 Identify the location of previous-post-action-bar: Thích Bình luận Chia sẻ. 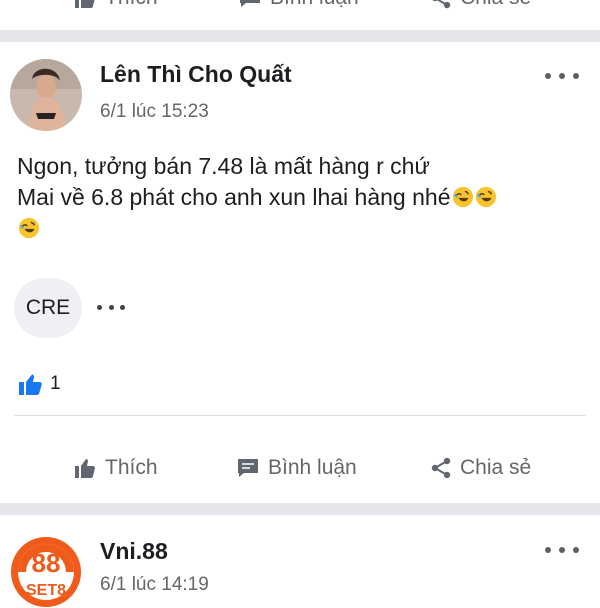
(300, 8).